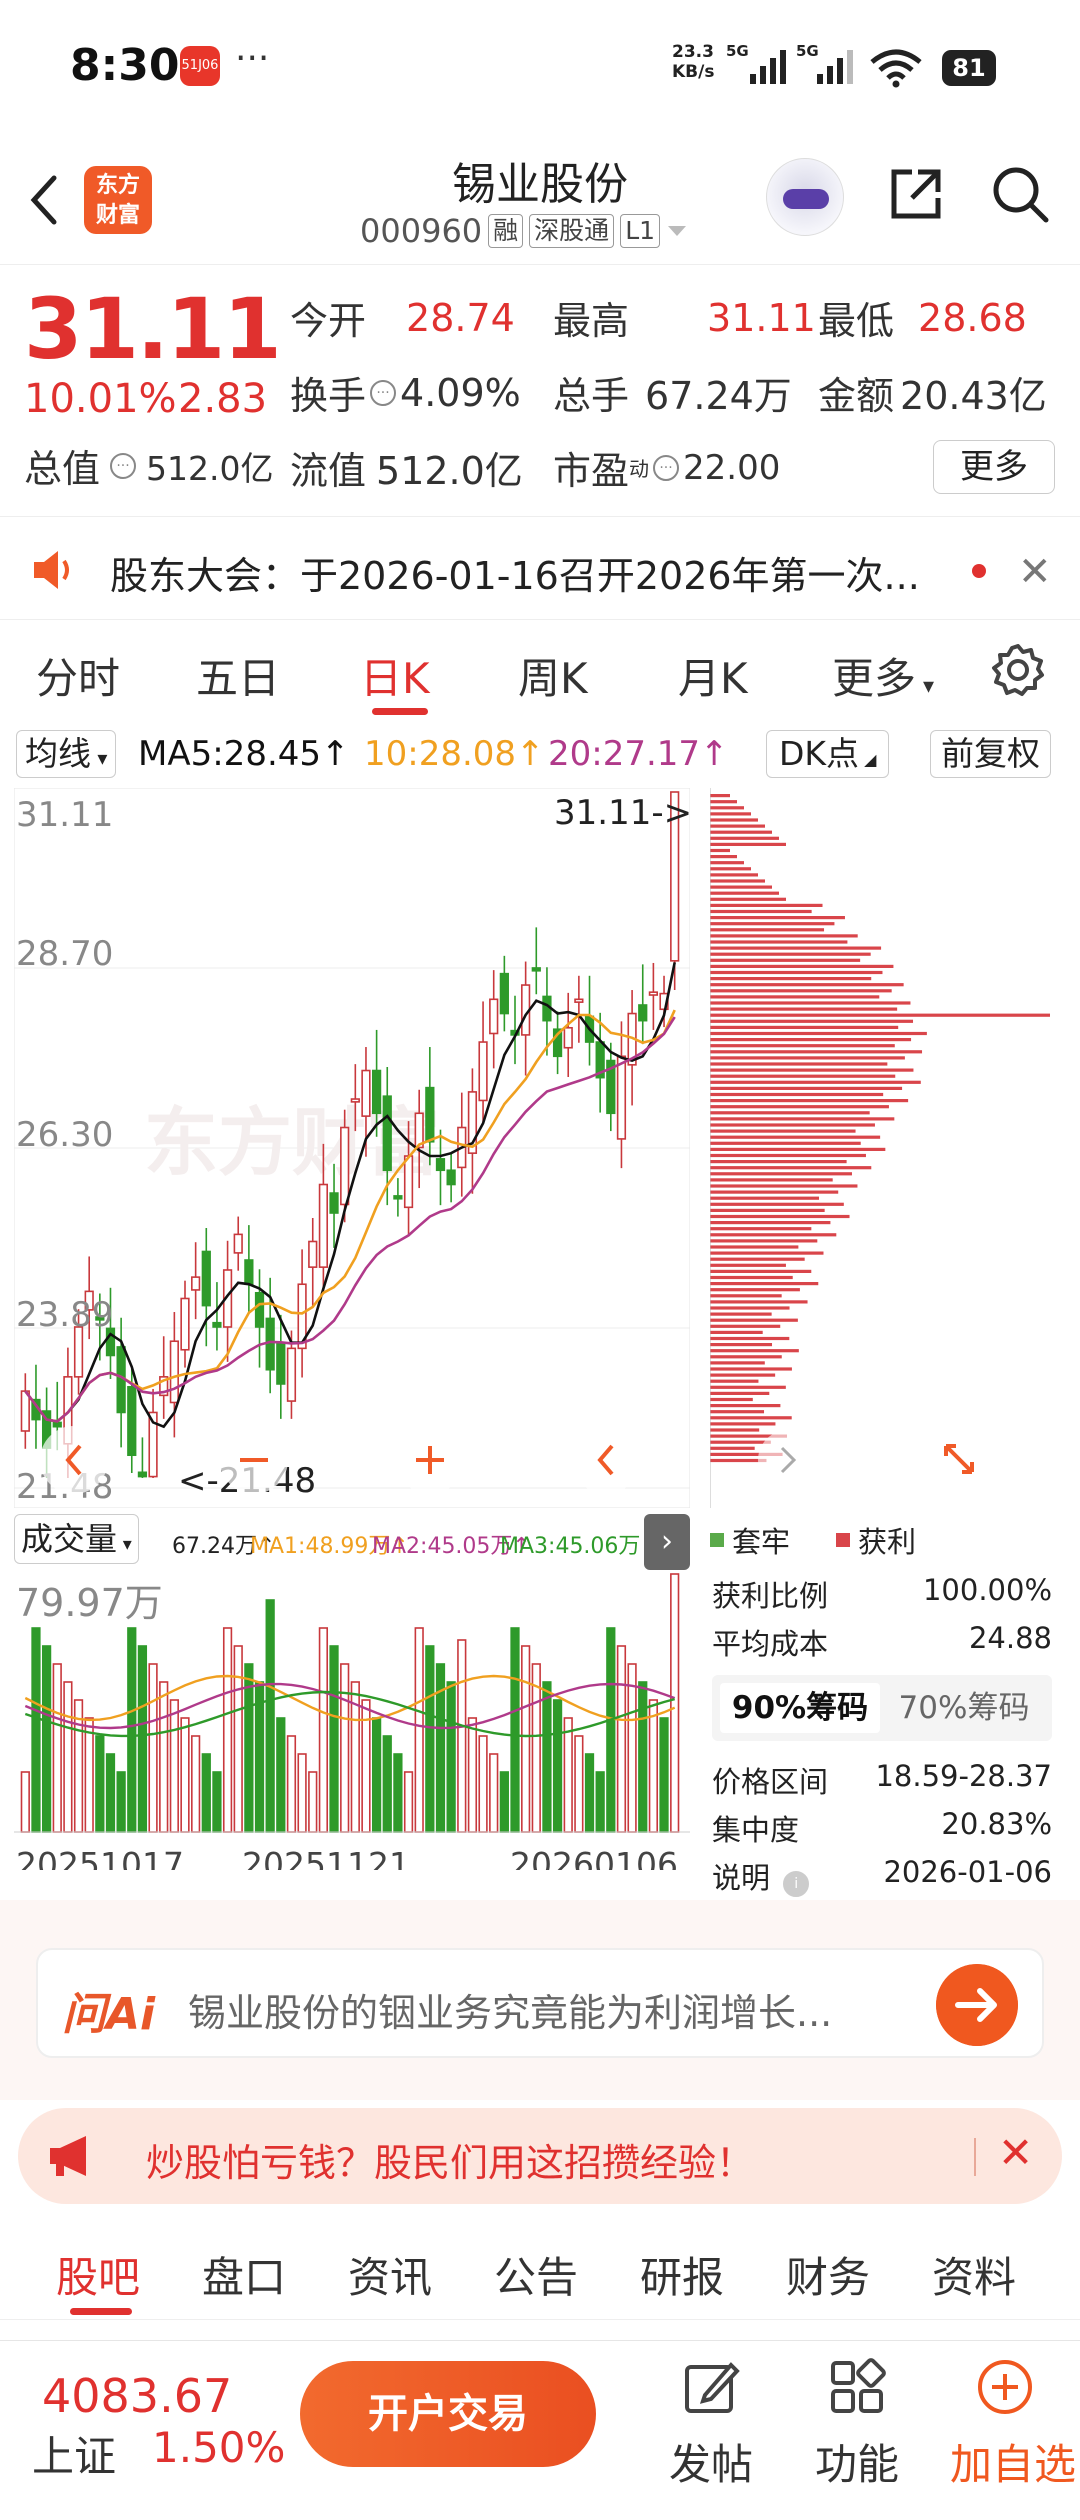 This screenshot has width=1080, height=2520. Describe the element at coordinates (882, 1876) in the screenshot. I see `note-row: 说明 i 2026-01-06` at that location.